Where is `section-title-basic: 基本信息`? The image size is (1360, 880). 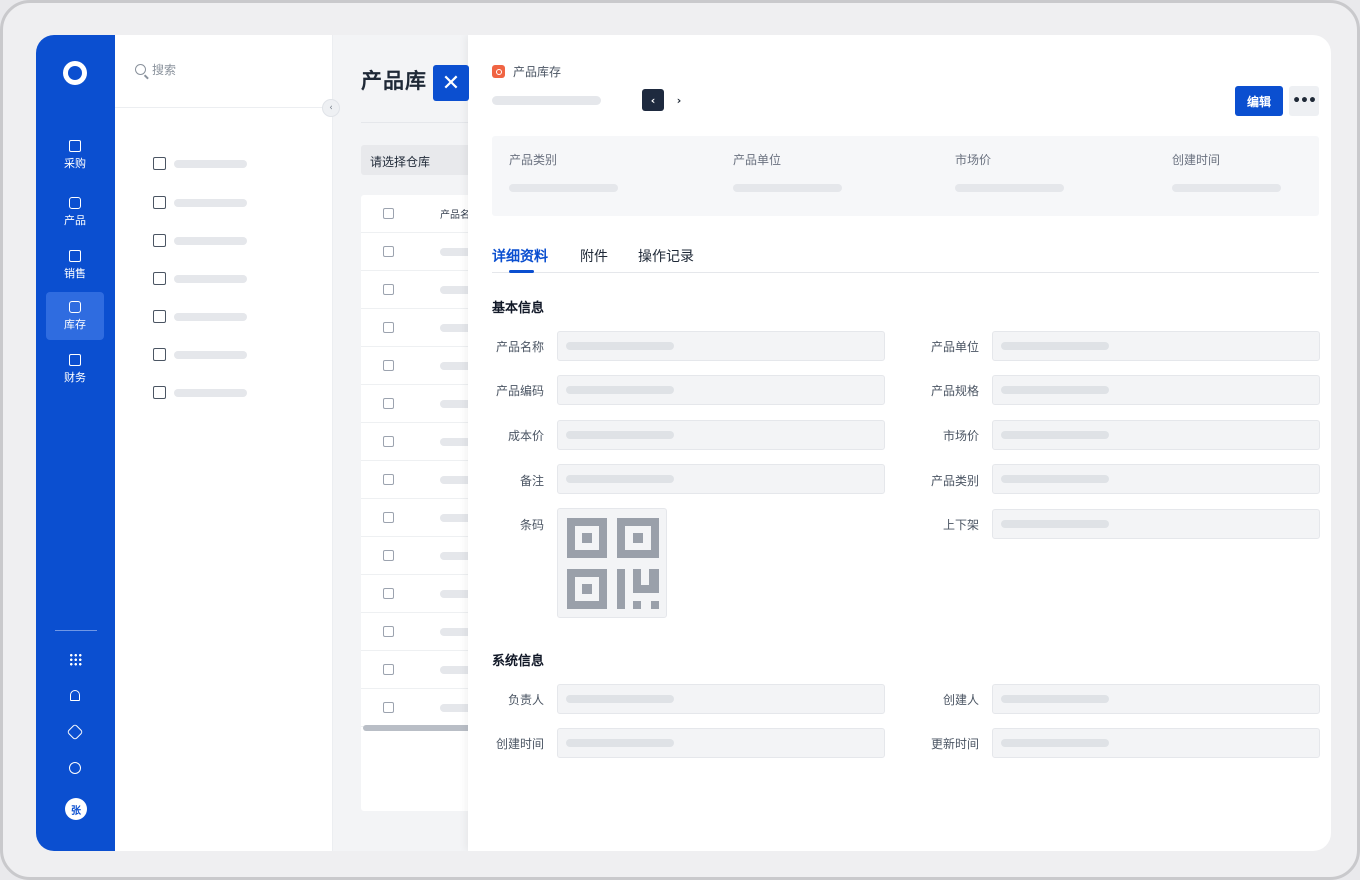 section-title-basic: 基本信息 is located at coordinates (518, 308).